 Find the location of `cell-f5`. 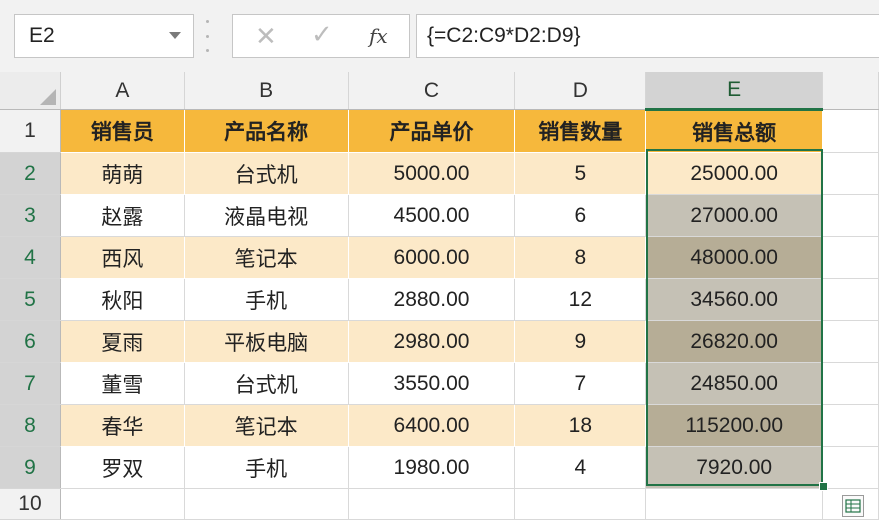

cell-f5 is located at coordinates (850, 299).